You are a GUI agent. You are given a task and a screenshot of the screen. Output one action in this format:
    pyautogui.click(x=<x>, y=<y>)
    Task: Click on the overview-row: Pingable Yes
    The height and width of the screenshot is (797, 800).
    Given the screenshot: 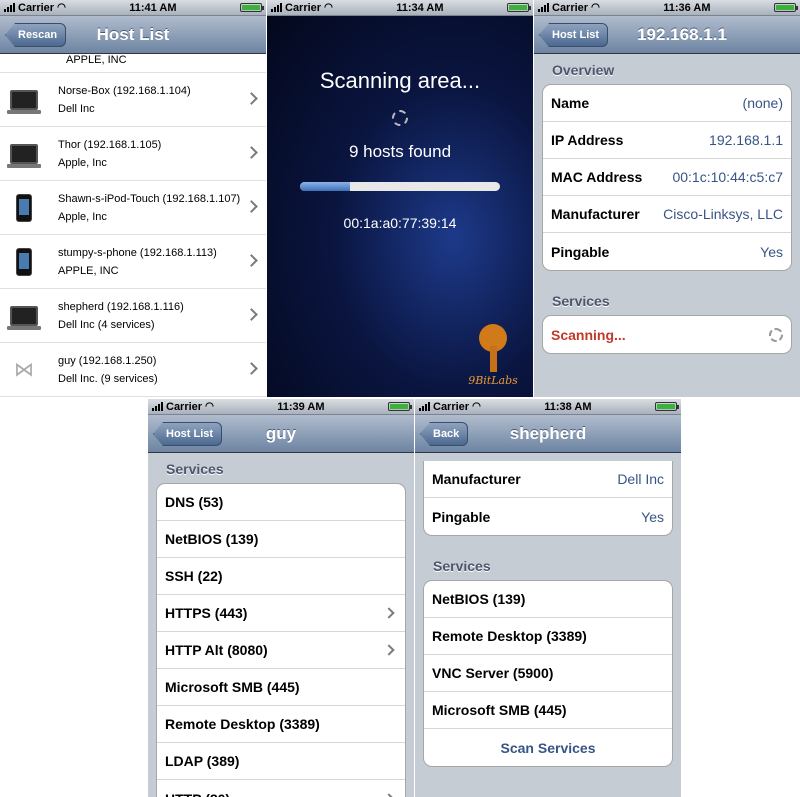 What is the action you would take?
    pyautogui.click(x=548, y=516)
    